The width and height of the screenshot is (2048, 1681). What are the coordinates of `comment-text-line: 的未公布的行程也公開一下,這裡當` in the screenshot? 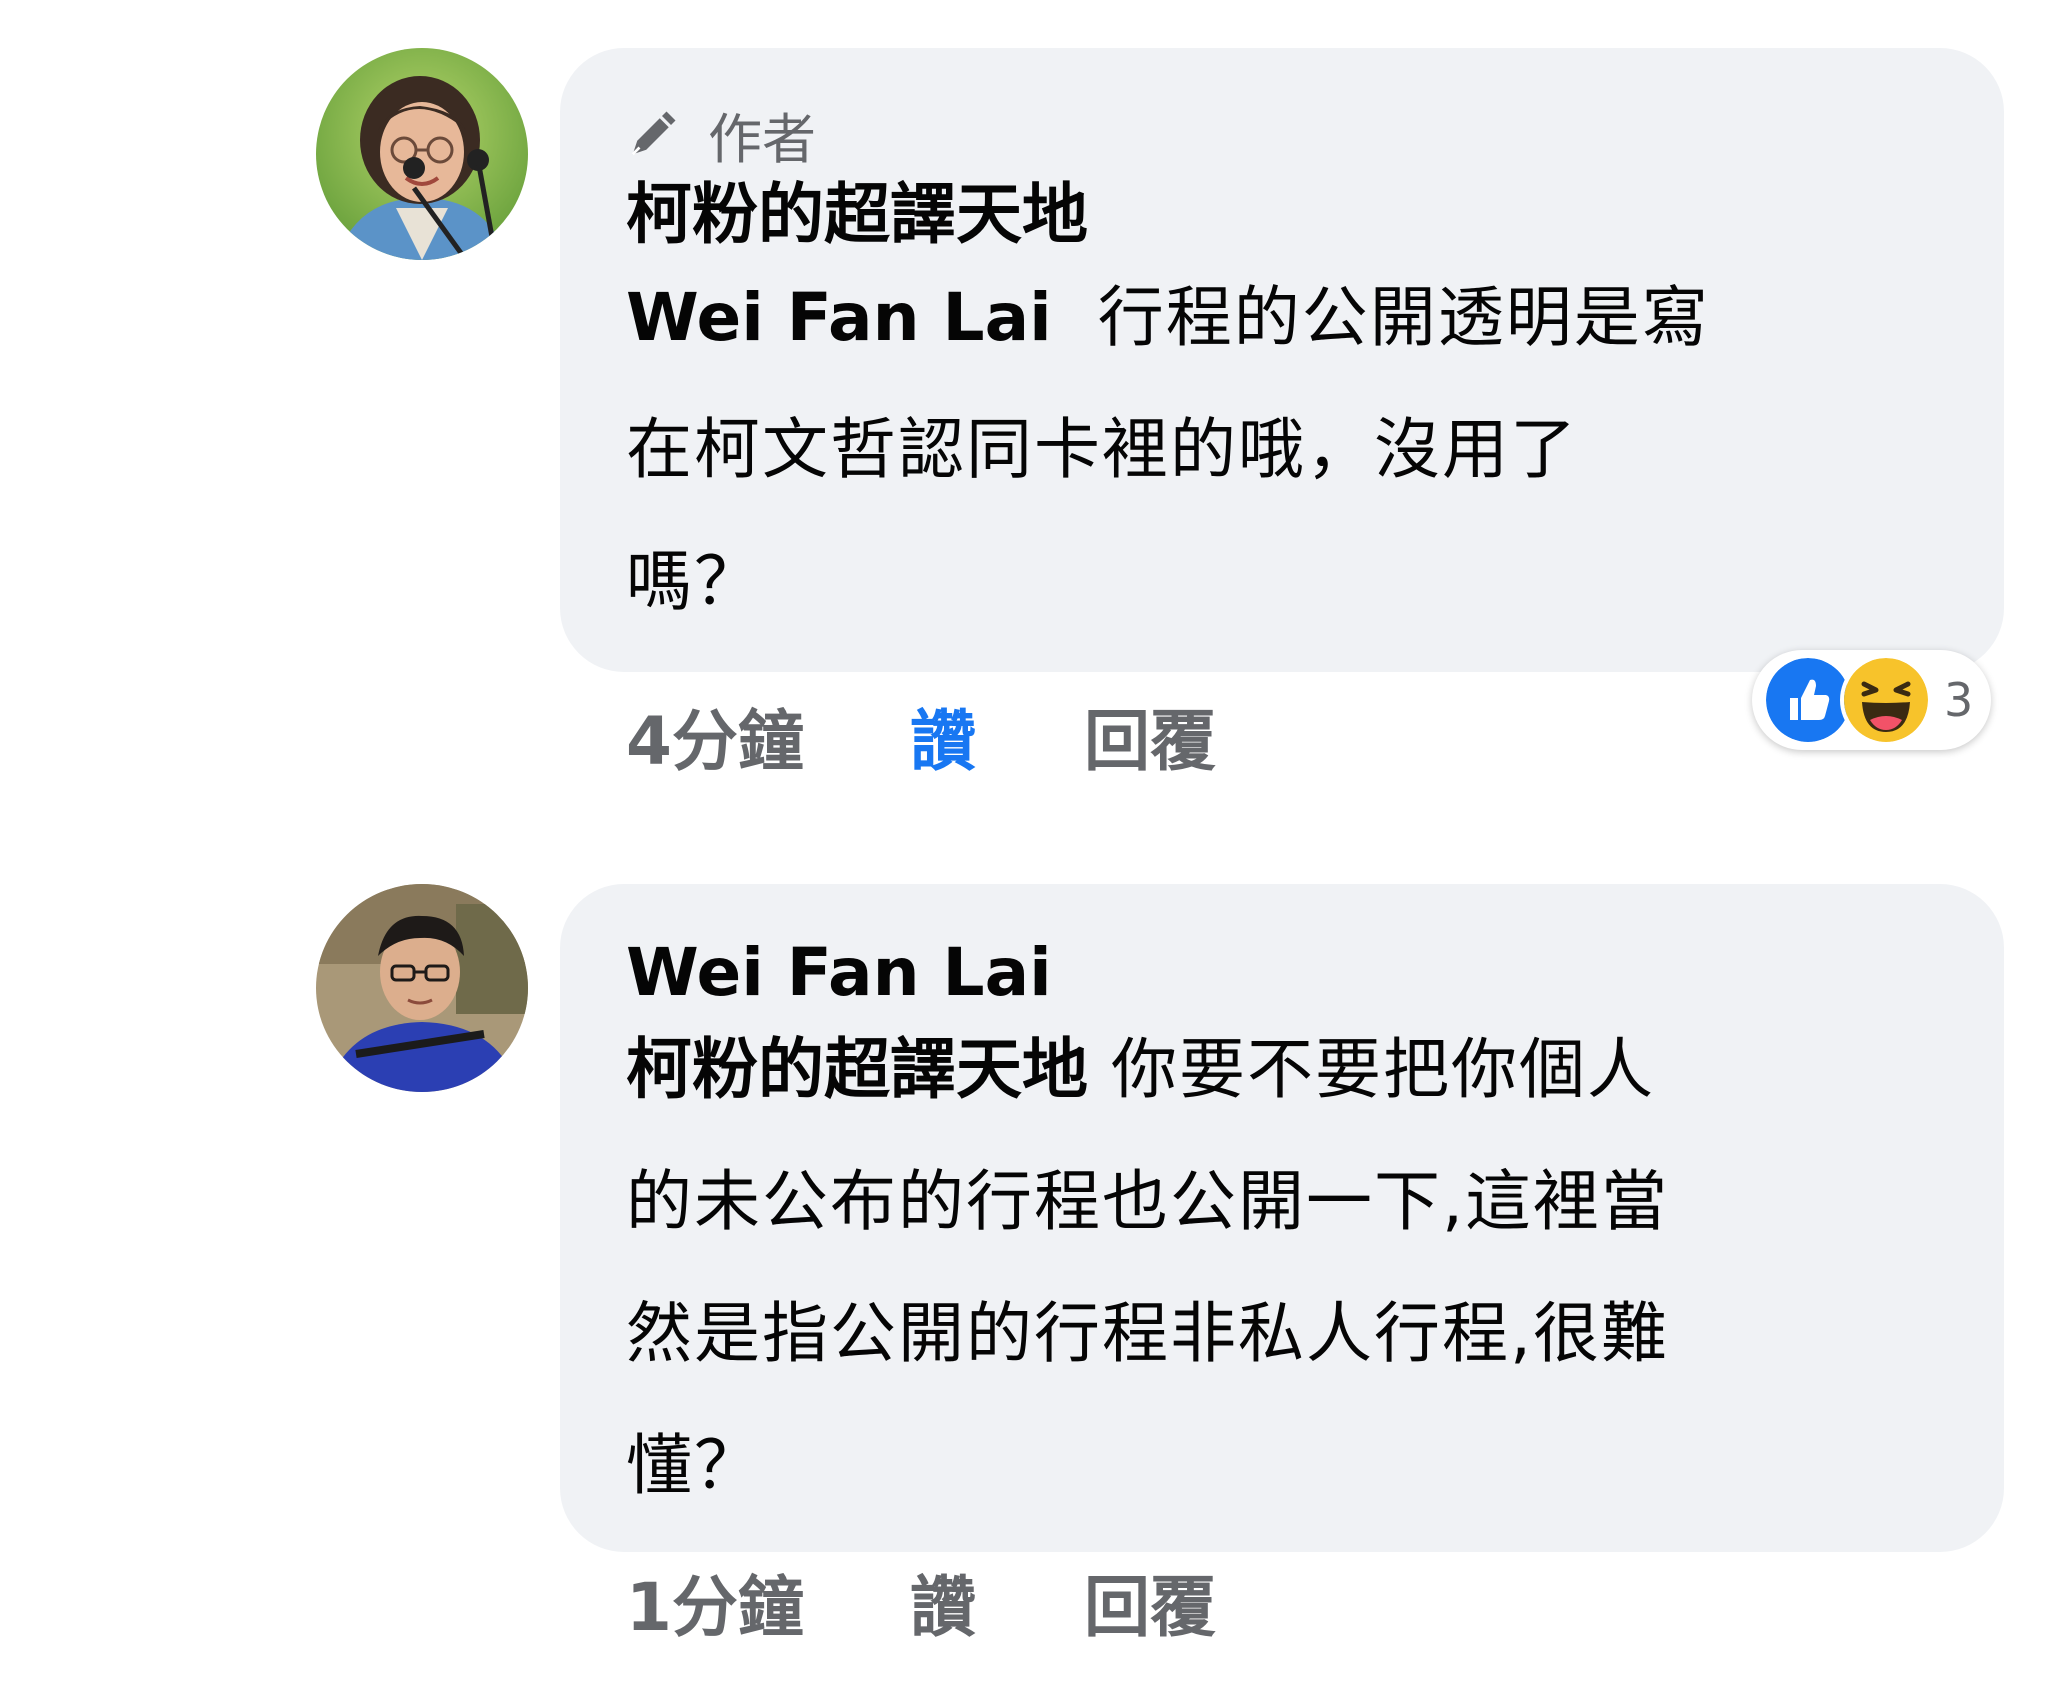 It's located at (1147, 1201).